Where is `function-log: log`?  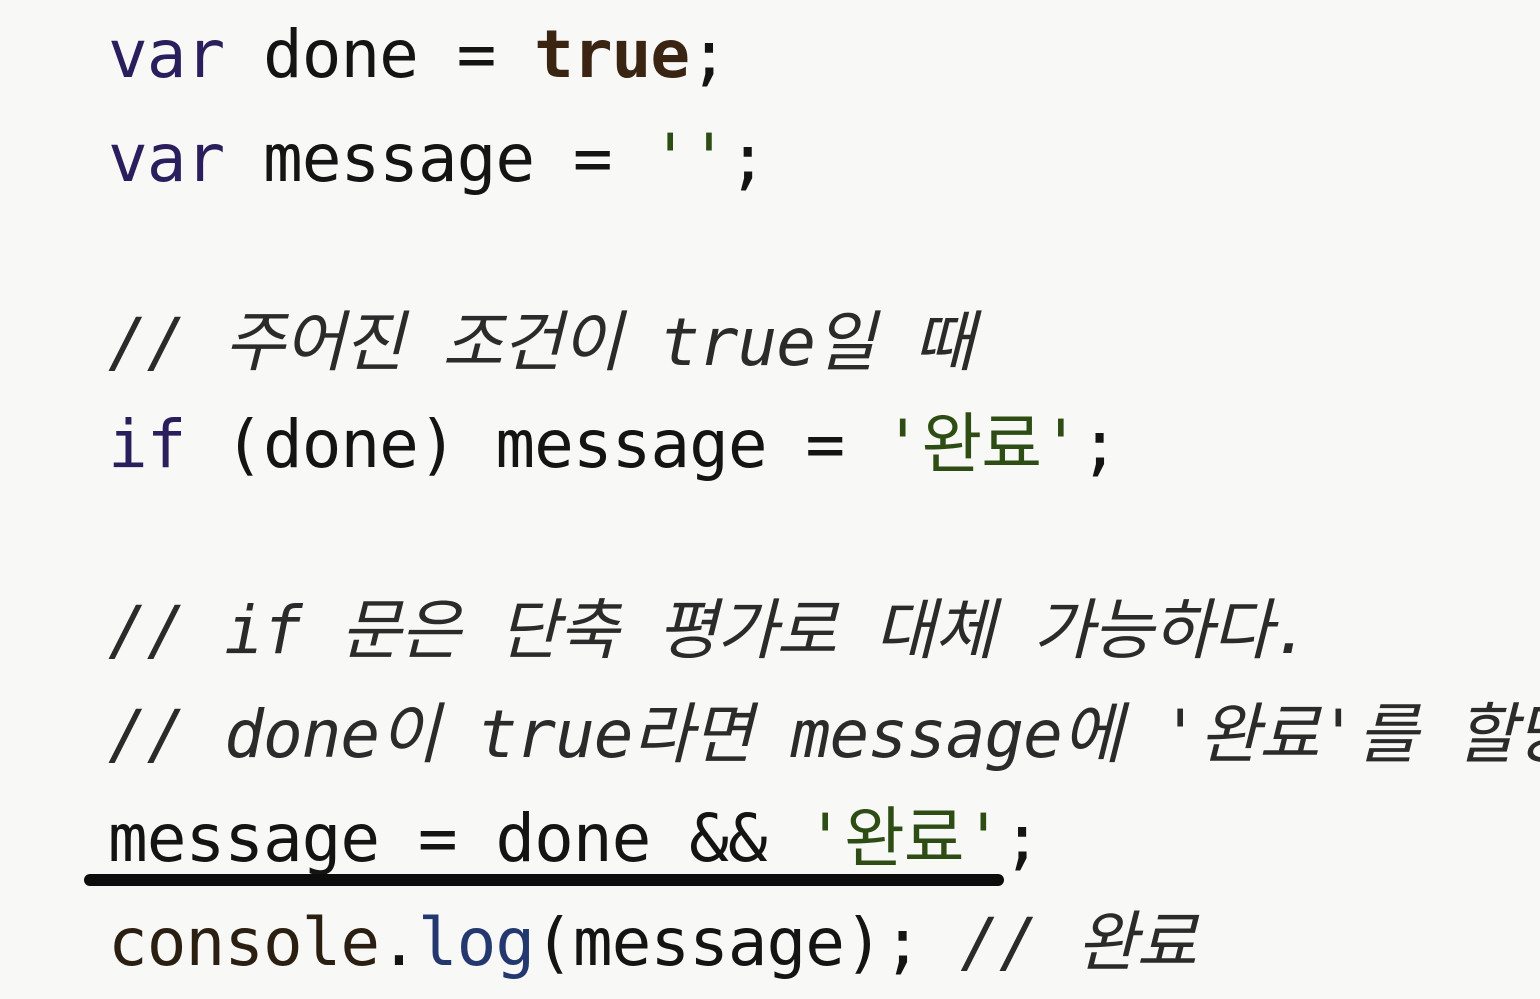 function-log: log is located at coordinates (476, 942).